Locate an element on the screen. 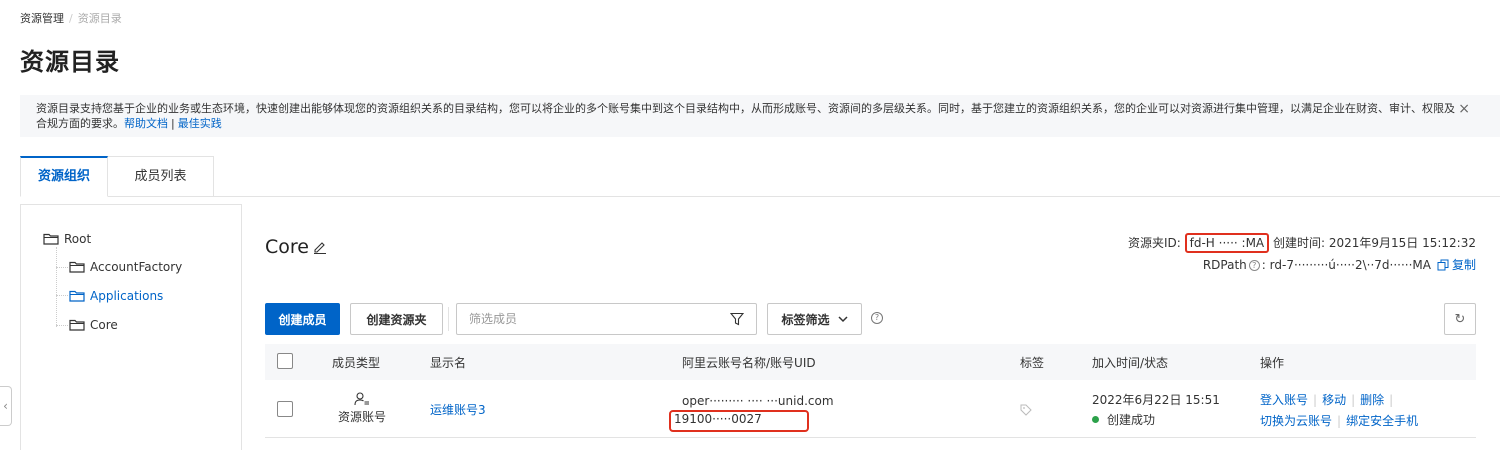 This screenshot has width=1500, height=450. folder-id-label: 资源夹ID: is located at coordinates (1154, 243).